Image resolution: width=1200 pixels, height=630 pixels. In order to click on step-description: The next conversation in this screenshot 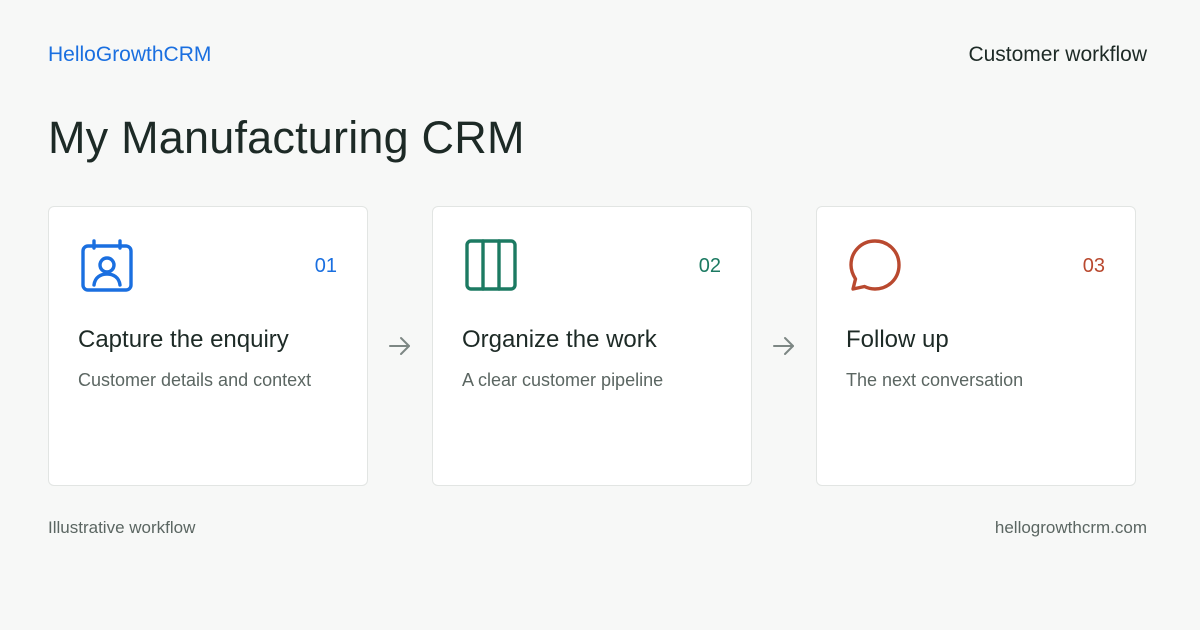, I will do `click(935, 380)`.